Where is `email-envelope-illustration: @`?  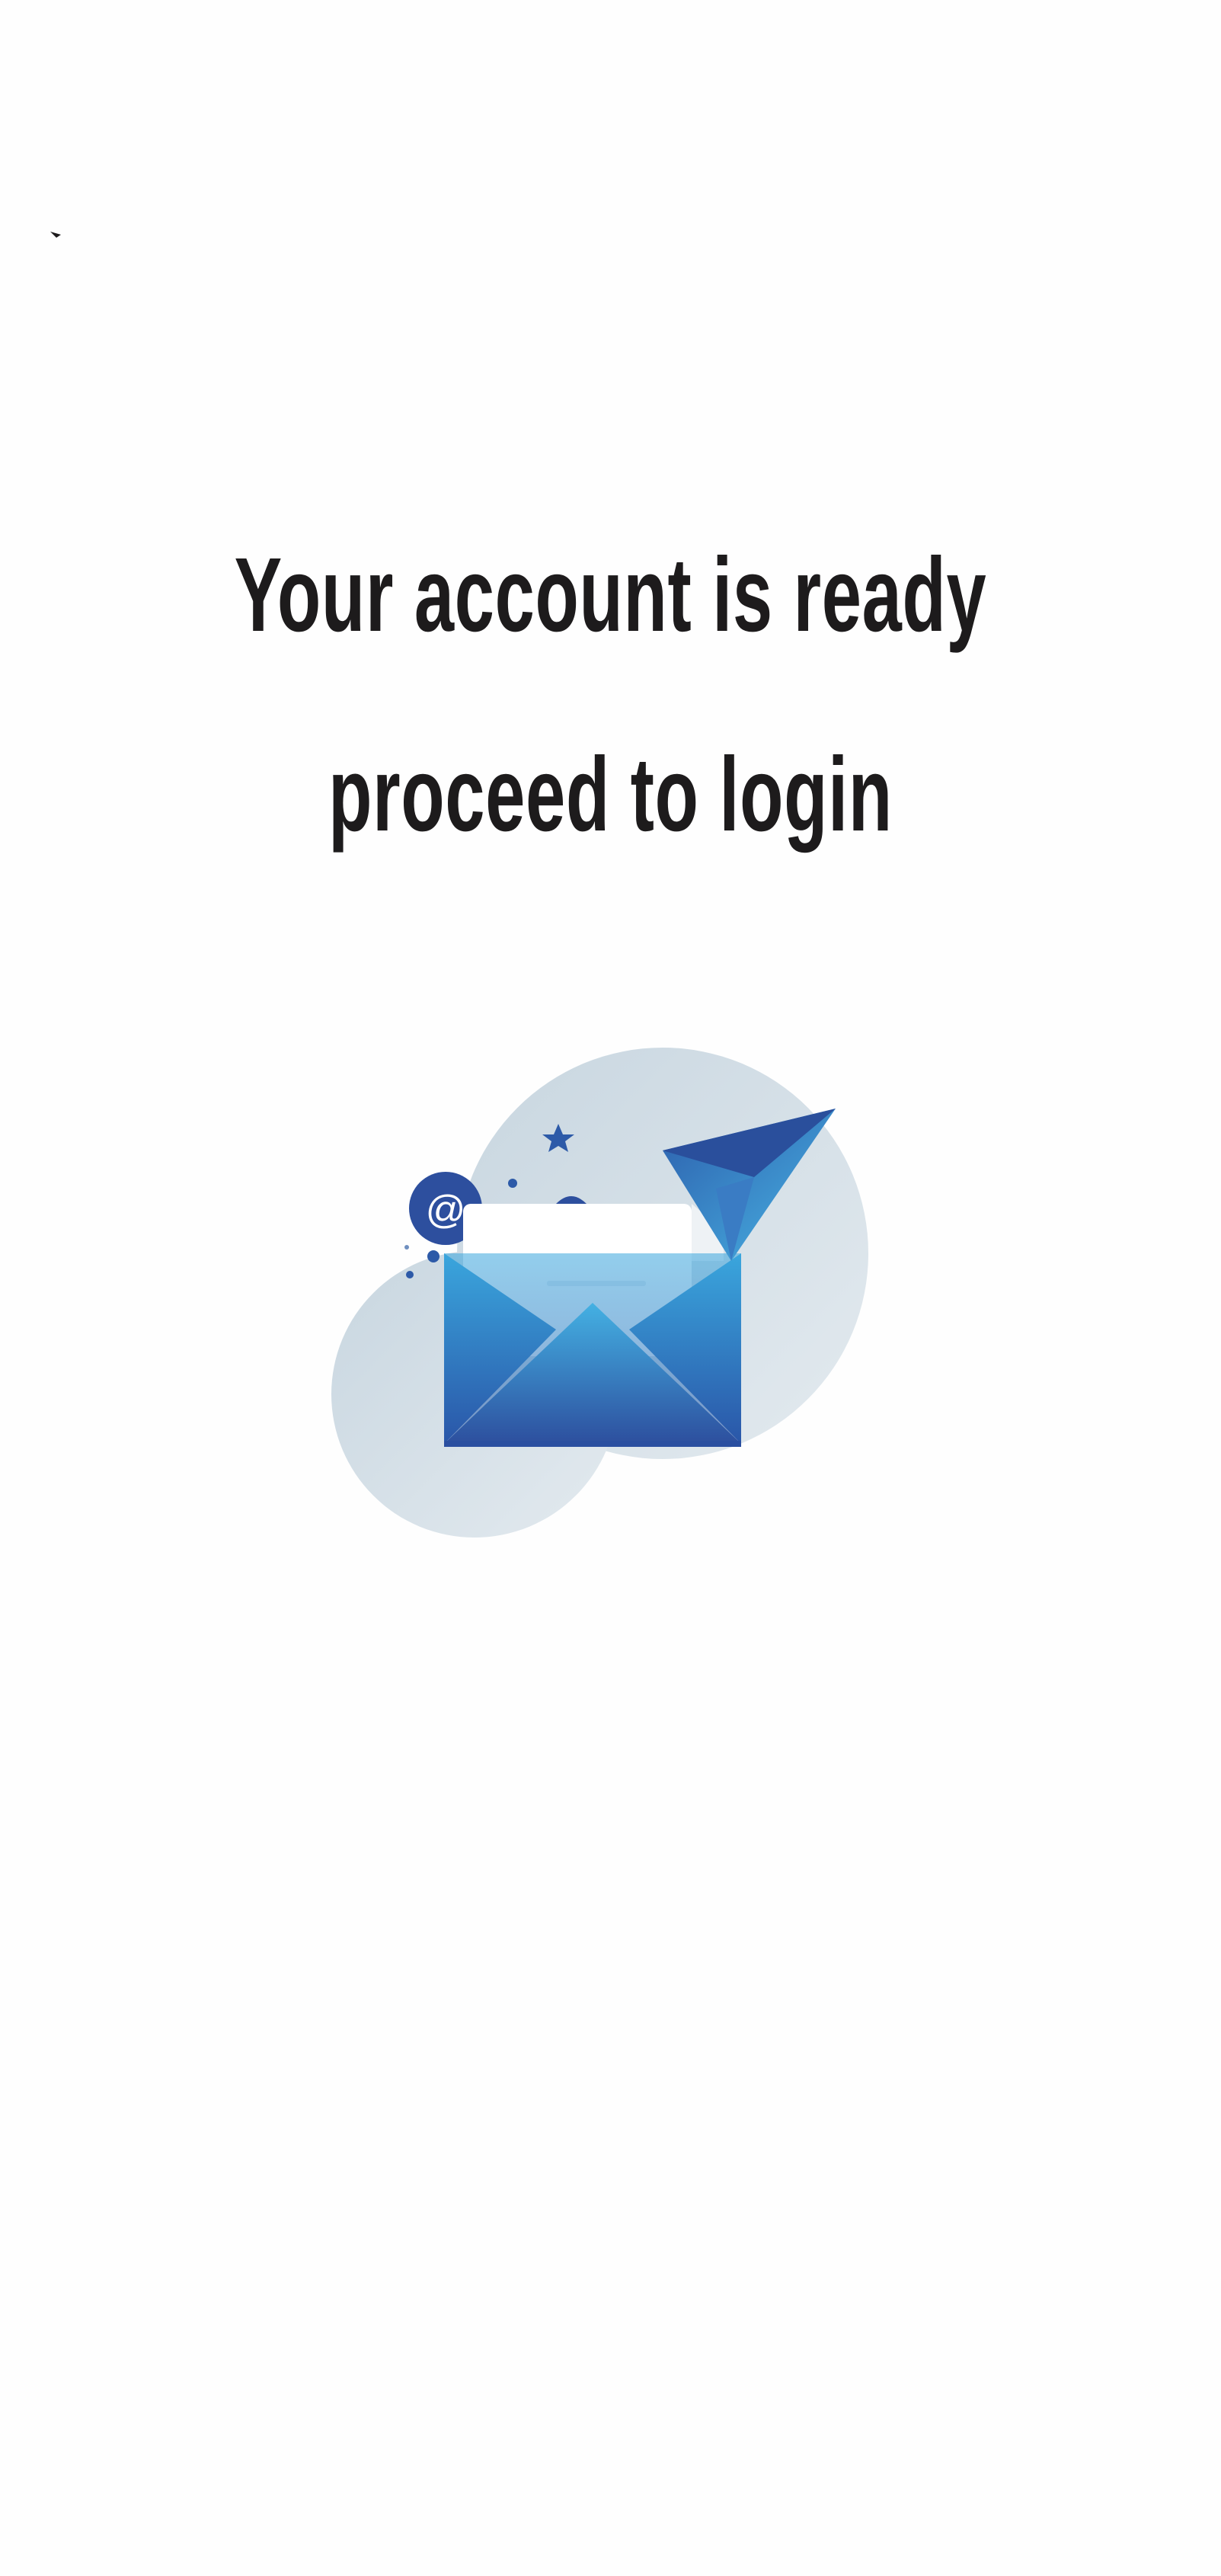 email-envelope-illustration: @ is located at coordinates (602, 1289).